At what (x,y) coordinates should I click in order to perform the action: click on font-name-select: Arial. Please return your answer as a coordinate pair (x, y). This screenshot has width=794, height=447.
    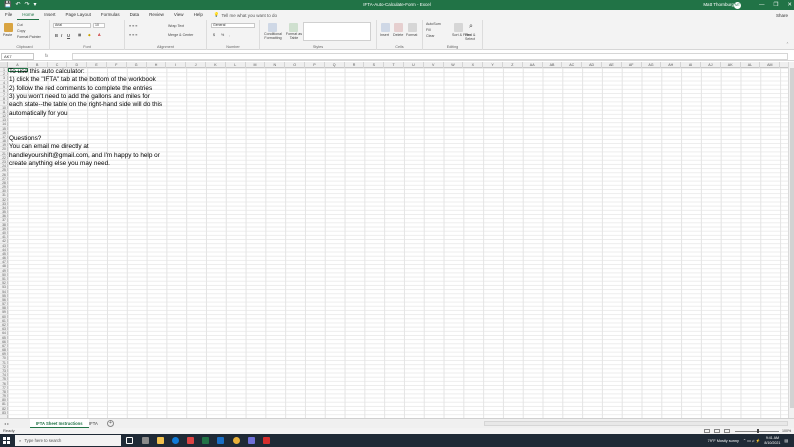
    Looking at the image, I should click on (72, 25).